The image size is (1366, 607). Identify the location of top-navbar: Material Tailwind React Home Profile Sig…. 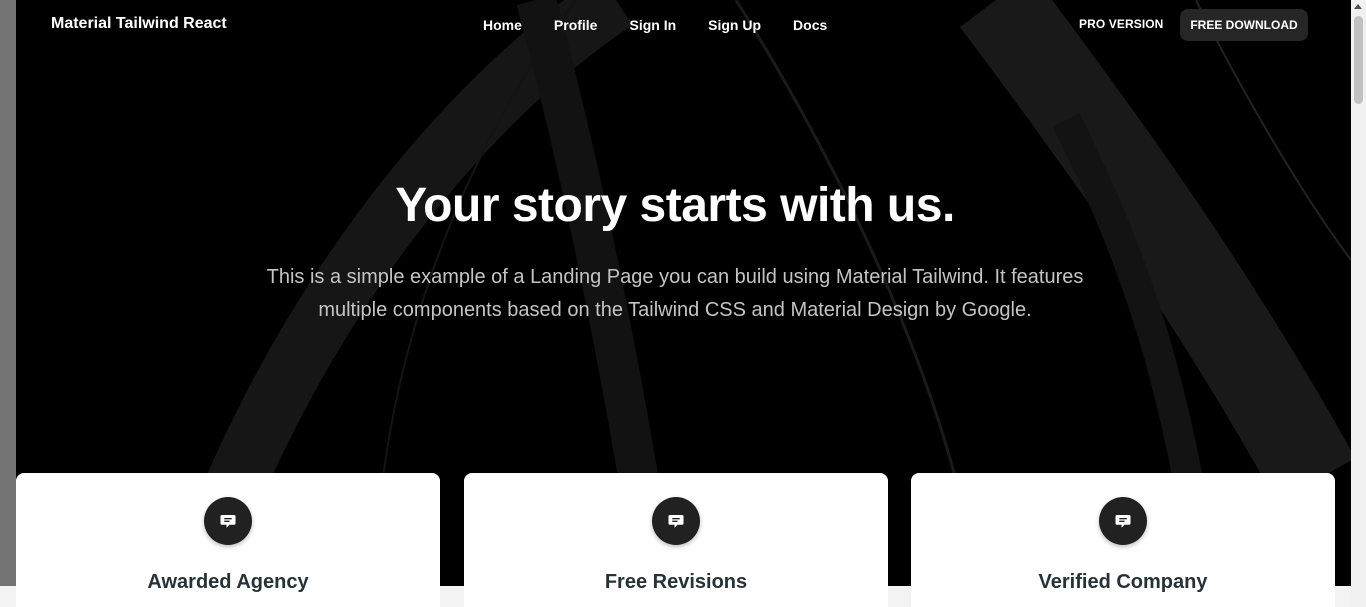
(683, 25).